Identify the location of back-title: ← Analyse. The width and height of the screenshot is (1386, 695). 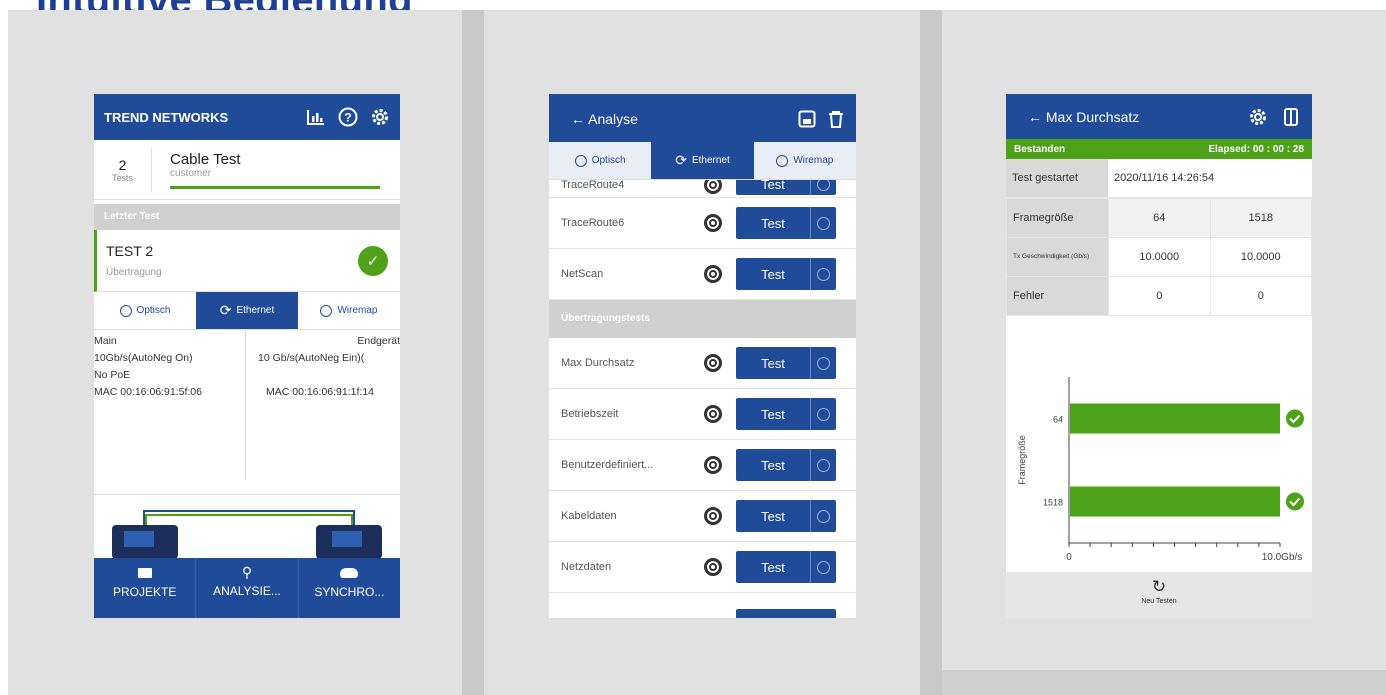
(604, 119).